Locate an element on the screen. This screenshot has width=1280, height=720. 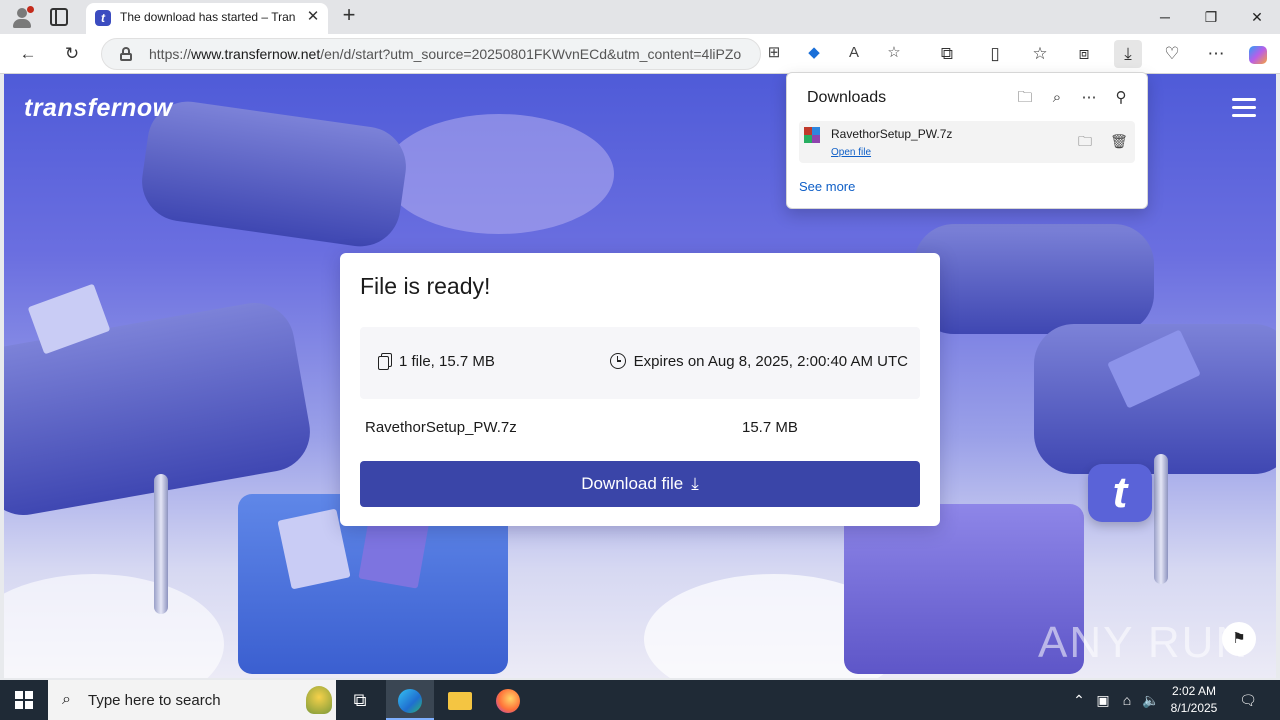
file-summary: 1 file, 15.7 MB is located at coordinates (436, 361).